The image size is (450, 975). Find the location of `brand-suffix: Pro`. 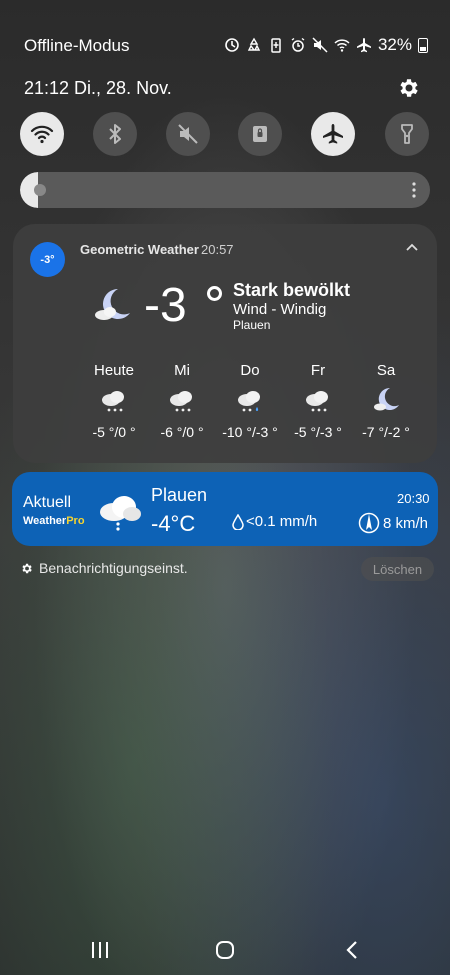

brand-suffix: Pro is located at coordinates (75, 521).